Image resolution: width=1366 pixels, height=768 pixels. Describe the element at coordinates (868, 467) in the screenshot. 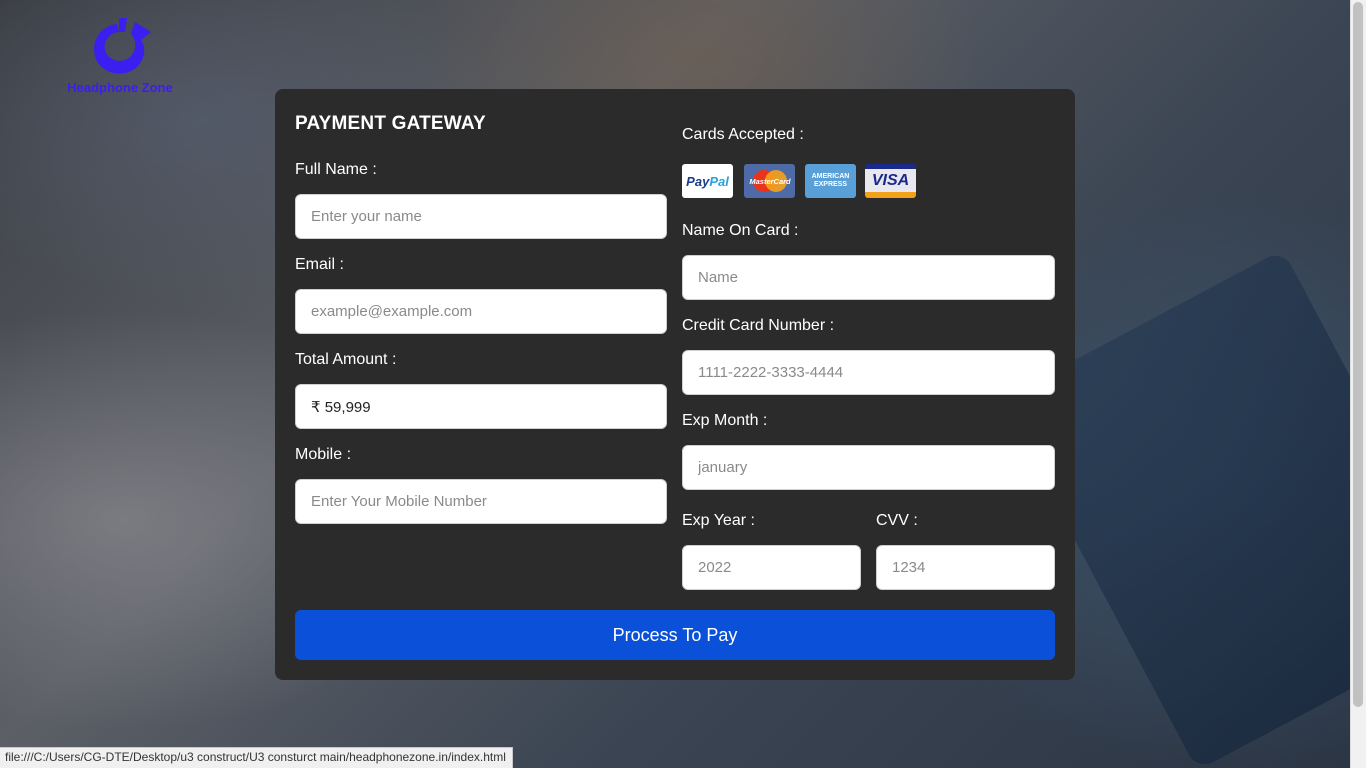

I see `exp-month-input` at that location.